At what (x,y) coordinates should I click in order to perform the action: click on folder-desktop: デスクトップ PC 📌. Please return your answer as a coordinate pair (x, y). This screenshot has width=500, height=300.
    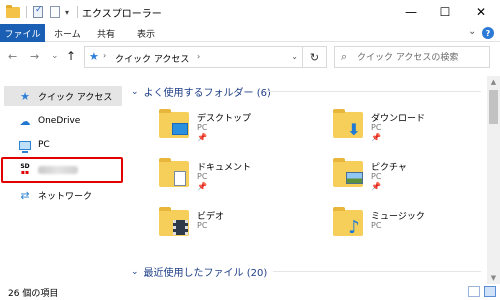
    Looking at the image, I should click on (228, 128).